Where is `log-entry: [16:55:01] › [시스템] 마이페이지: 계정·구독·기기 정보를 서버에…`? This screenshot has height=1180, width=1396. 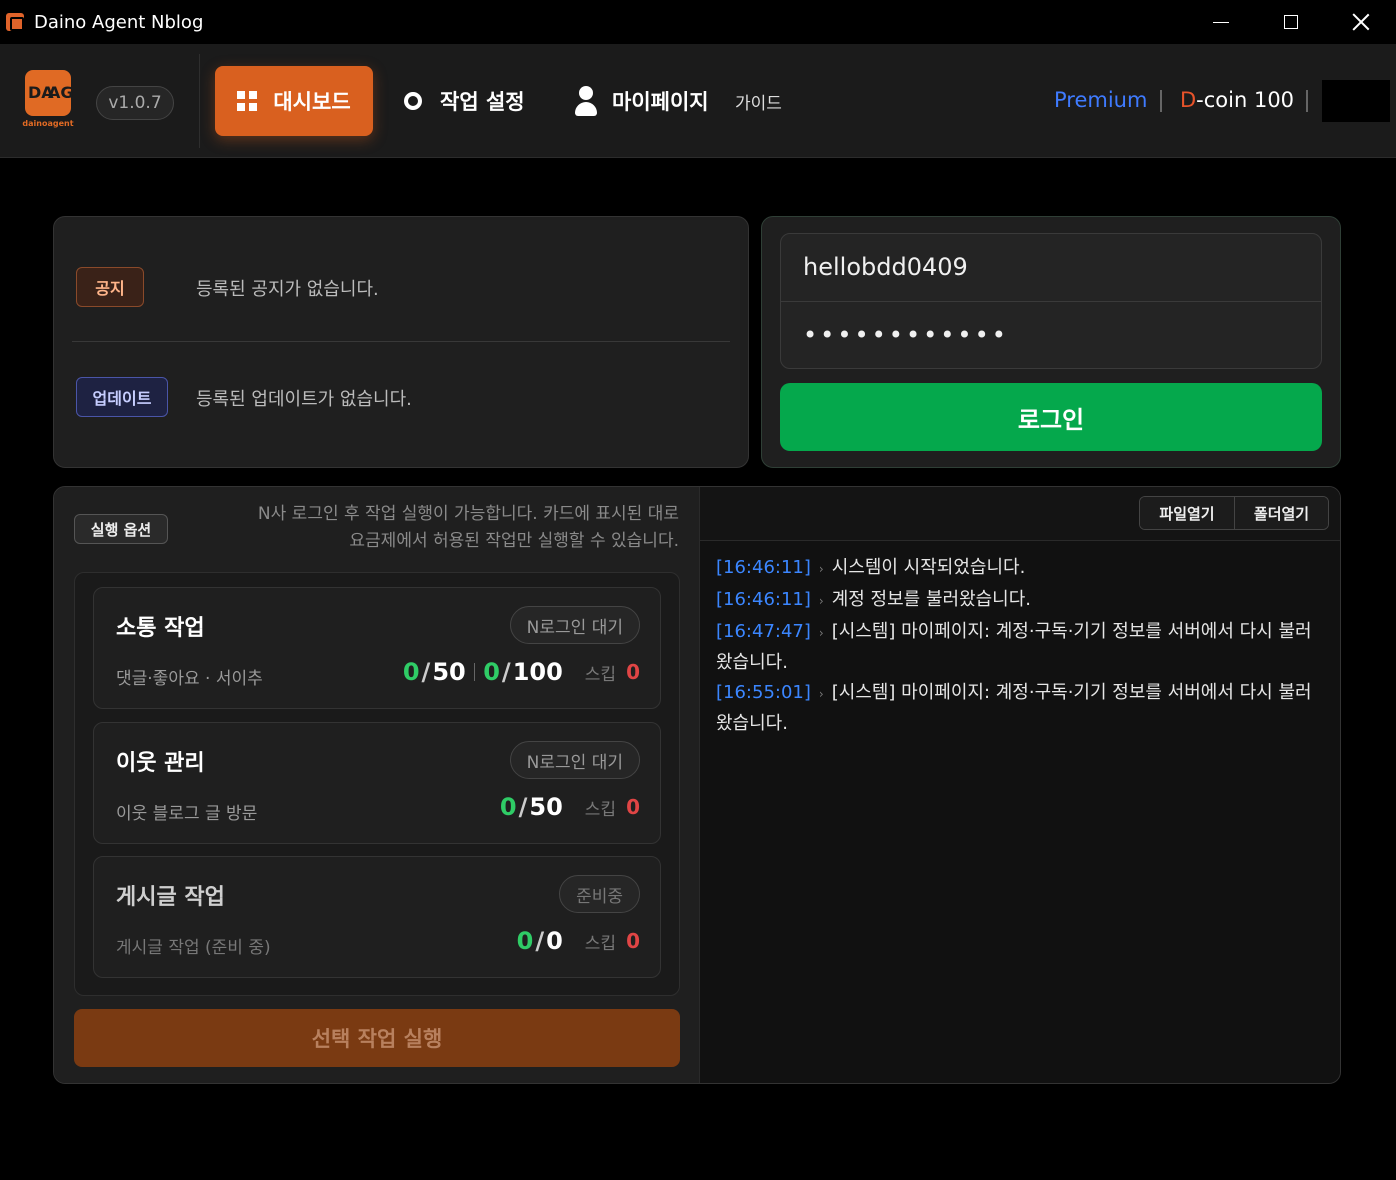
log-entry: [16:55:01] › [시스템] 마이페이지: 계정·구독·기기 정보를 서버에… is located at coordinates (1021, 708).